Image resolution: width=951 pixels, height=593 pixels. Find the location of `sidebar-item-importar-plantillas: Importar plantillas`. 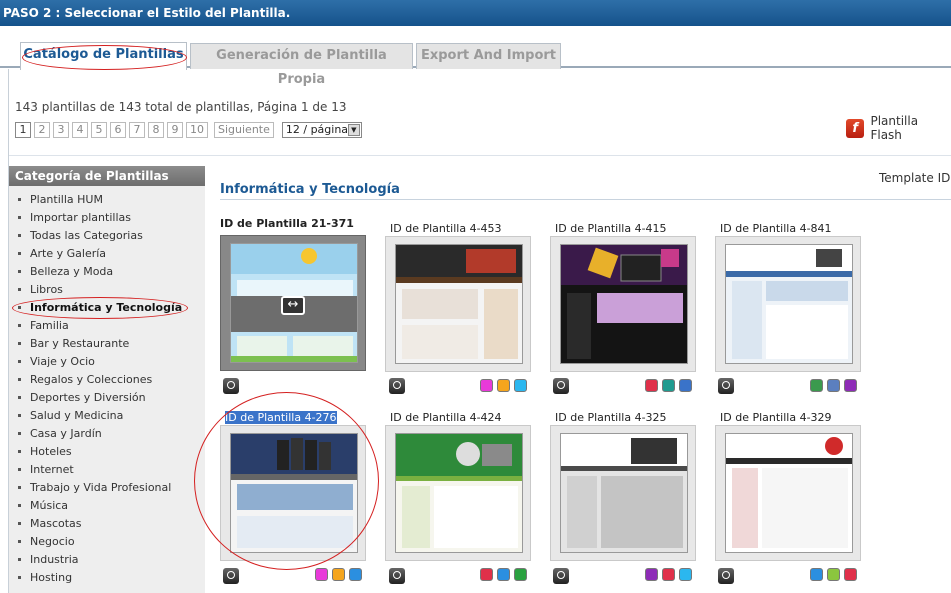

sidebar-item-importar-plantillas: Importar plantillas is located at coordinates (107, 219).